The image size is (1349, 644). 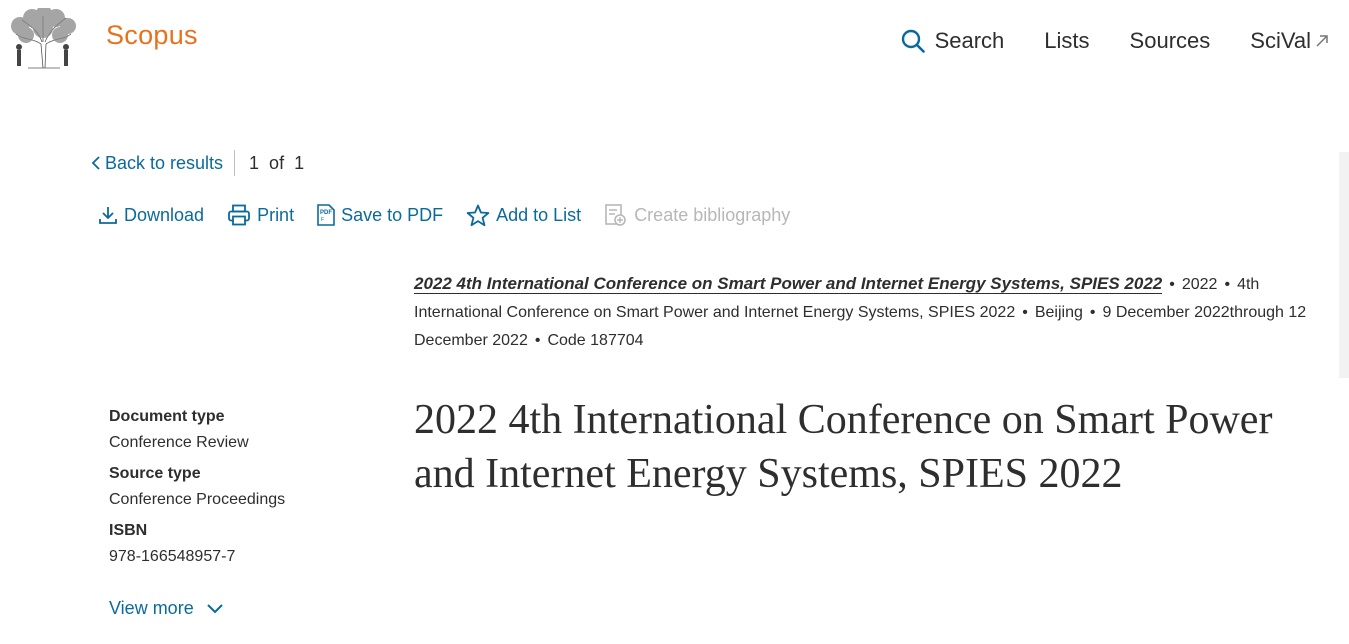 What do you see at coordinates (276, 214) in the screenshot?
I see `print-label: Print` at bounding box center [276, 214].